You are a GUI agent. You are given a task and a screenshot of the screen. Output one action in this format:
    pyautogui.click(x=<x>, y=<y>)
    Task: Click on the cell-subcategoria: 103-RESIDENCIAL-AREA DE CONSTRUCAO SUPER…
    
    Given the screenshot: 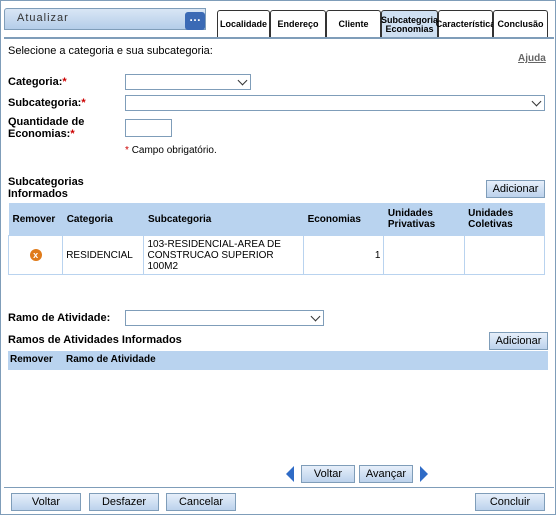 What is the action you would take?
    pyautogui.click(x=224, y=255)
    